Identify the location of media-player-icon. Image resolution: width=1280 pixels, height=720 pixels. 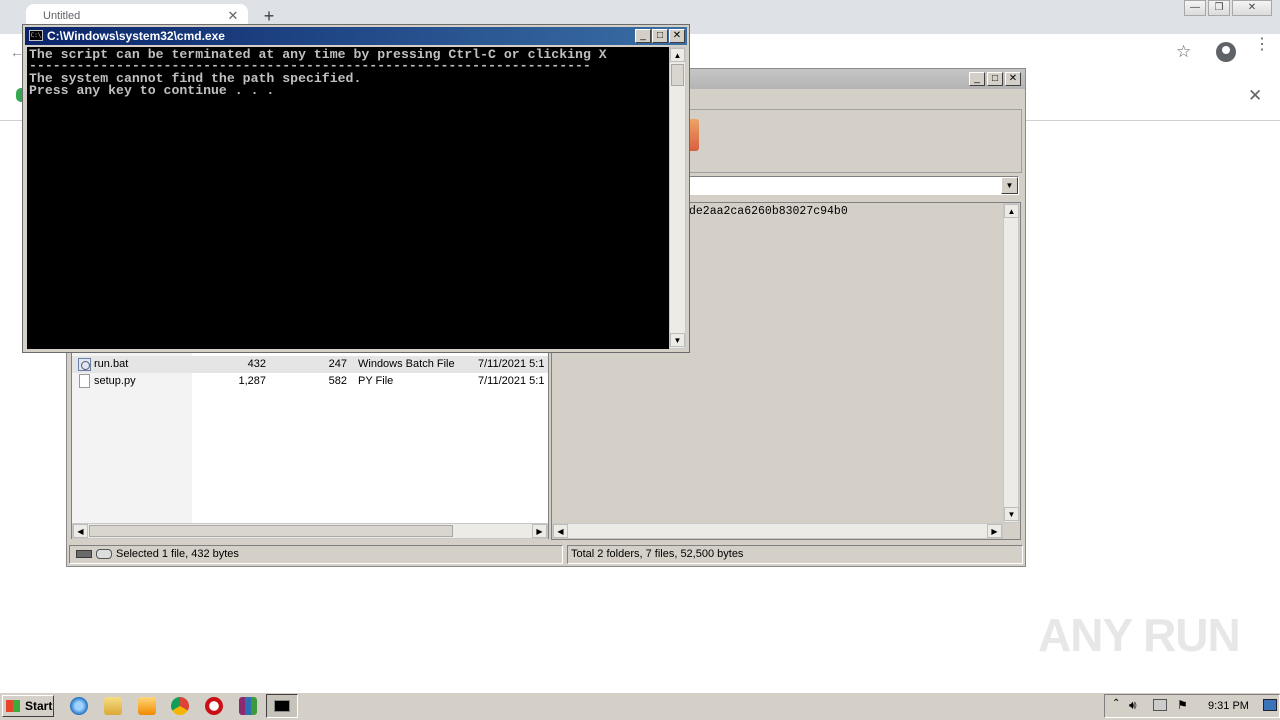
(147, 706).